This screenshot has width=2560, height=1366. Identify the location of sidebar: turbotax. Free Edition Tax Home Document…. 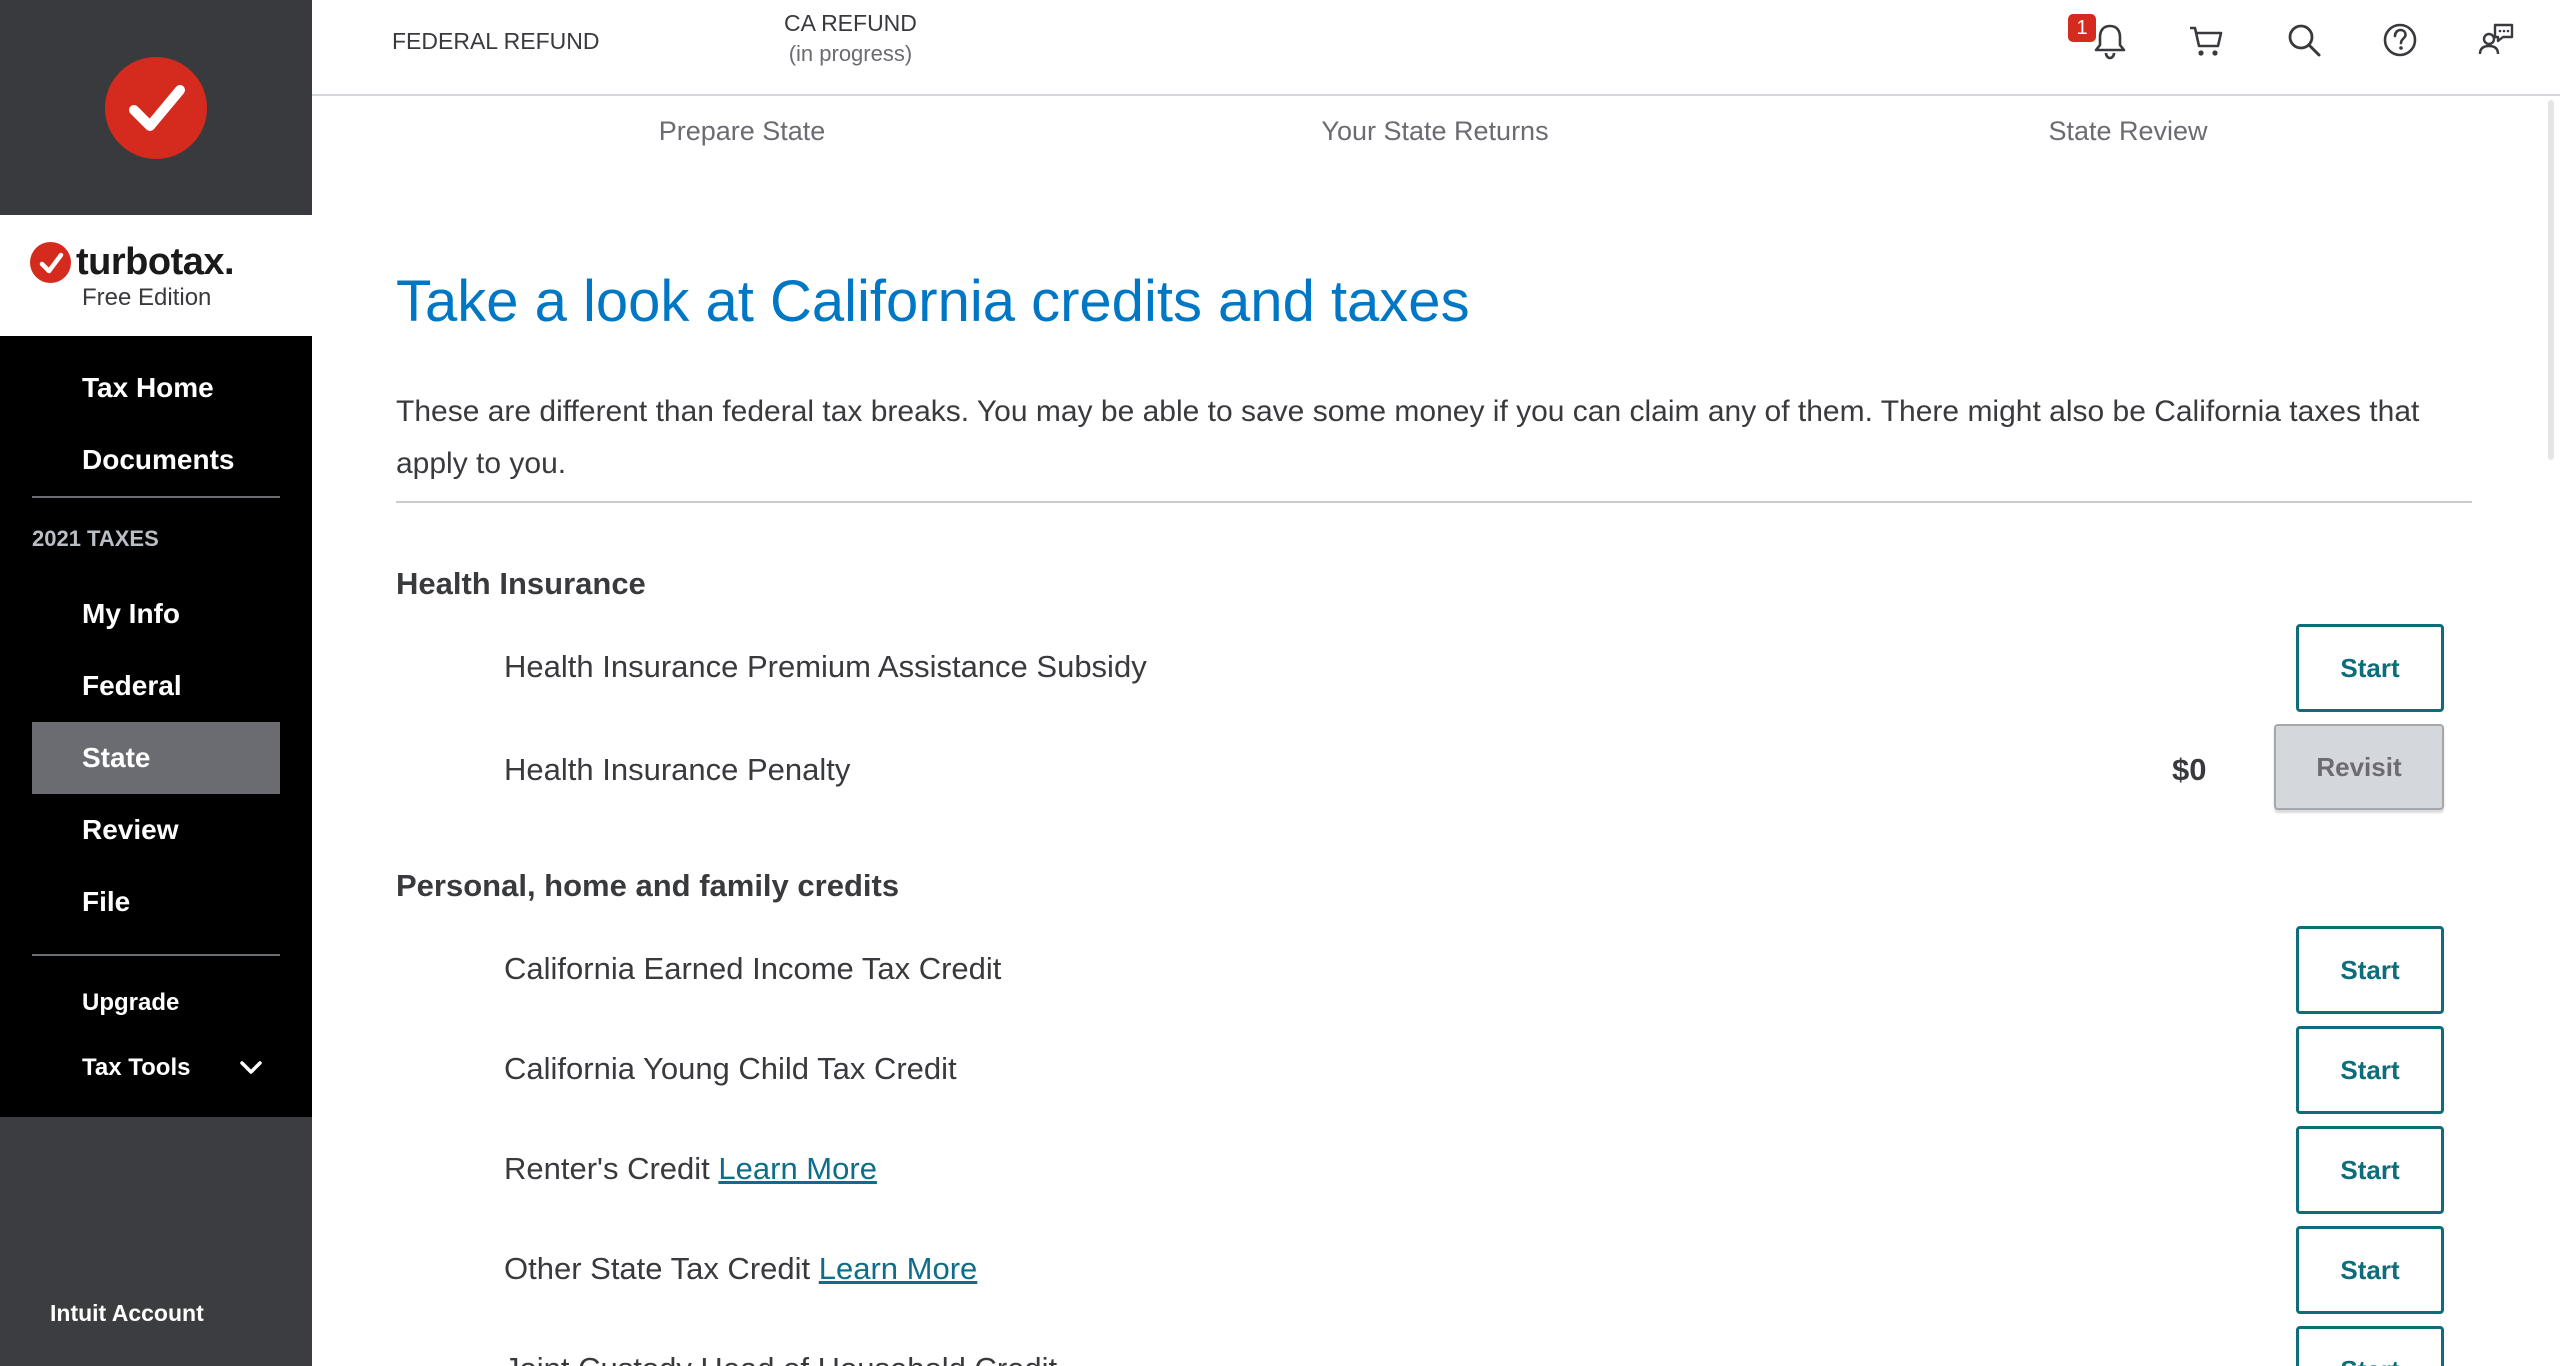
(156, 683).